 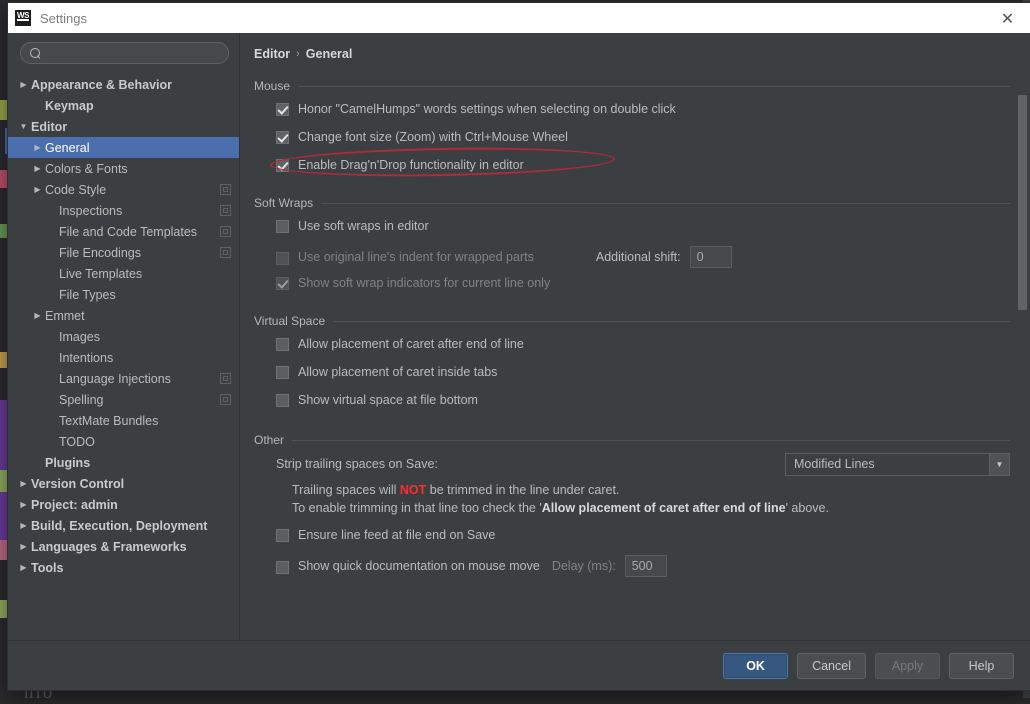 What do you see at coordinates (388, 400) in the screenshot?
I see `option-label: Show virtual space at file bottom` at bounding box center [388, 400].